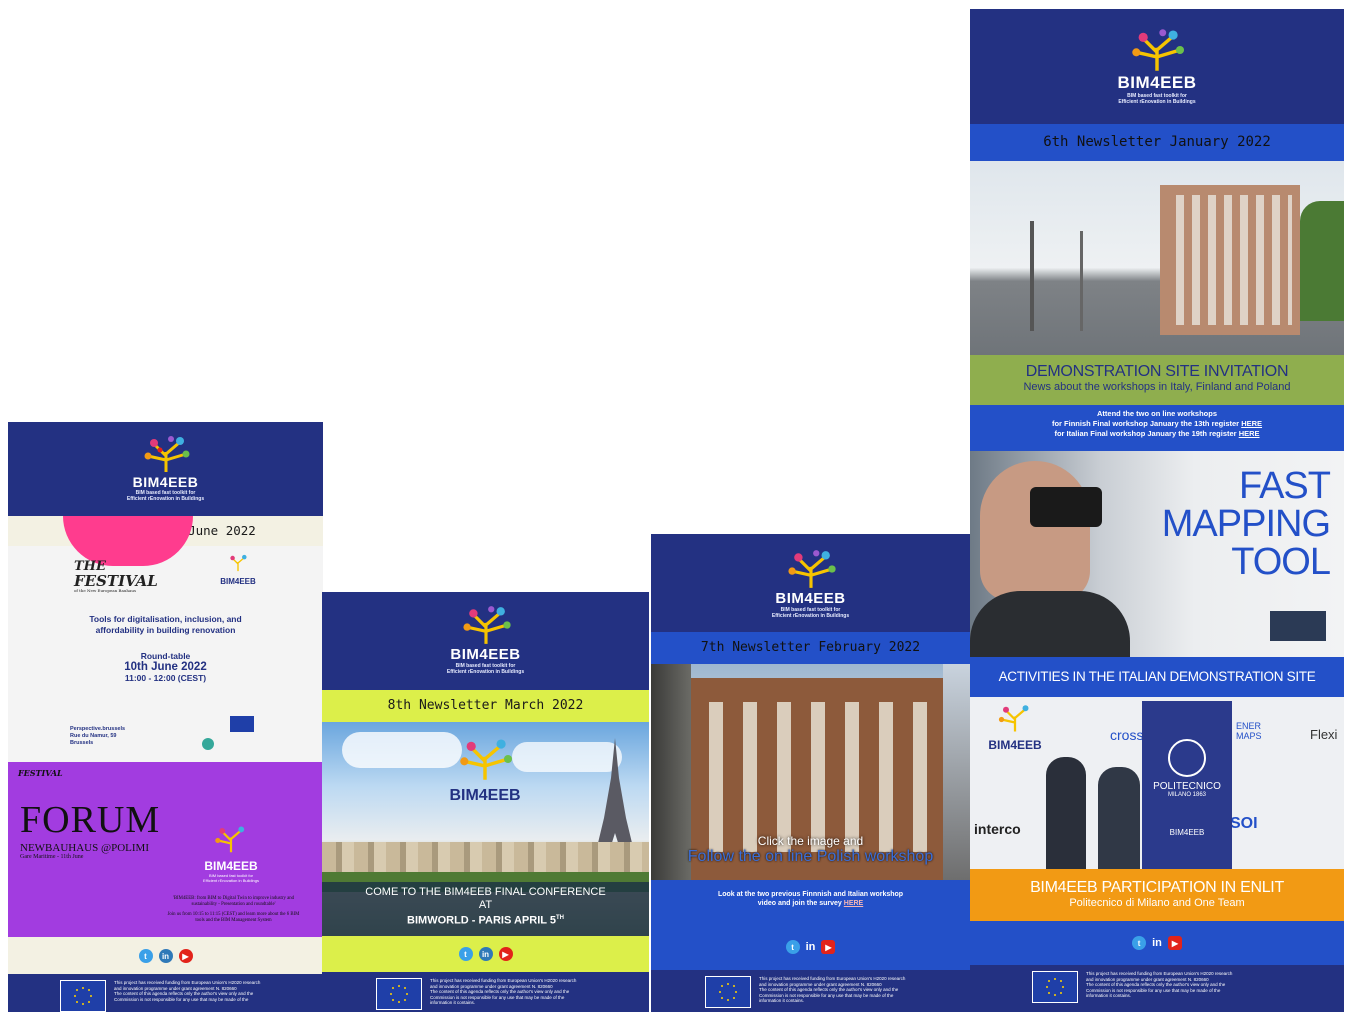 Image resolution: width=1345 pixels, height=1012 pixels. What do you see at coordinates (90, 820) in the screenshot?
I see `forum-title: FORUM` at bounding box center [90, 820].